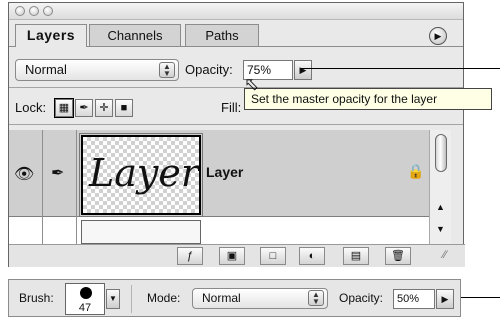 The height and width of the screenshot is (323, 500). What do you see at coordinates (416, 171) in the screenshot?
I see `lock-icon: 🔒` at bounding box center [416, 171].